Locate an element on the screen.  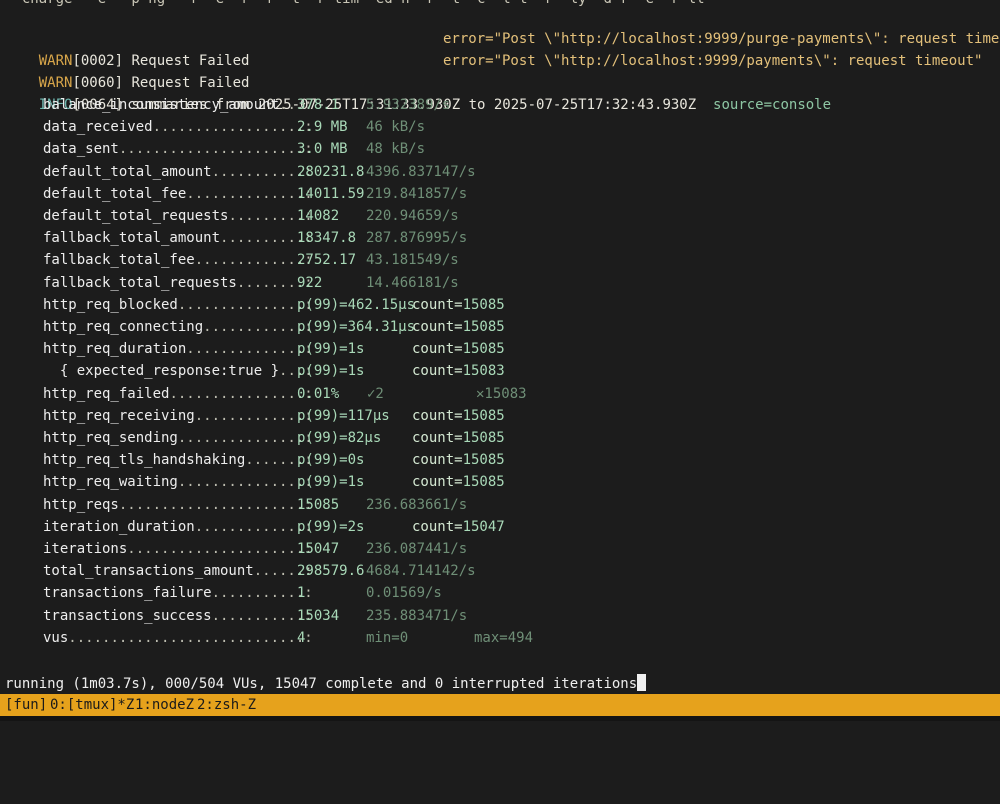
window-bottom-edge is located at coordinates (500, 718).